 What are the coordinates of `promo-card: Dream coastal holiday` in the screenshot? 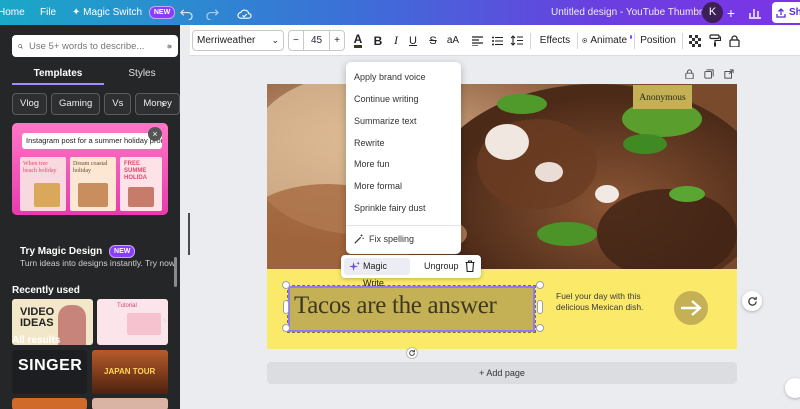 It's located at (93, 184).